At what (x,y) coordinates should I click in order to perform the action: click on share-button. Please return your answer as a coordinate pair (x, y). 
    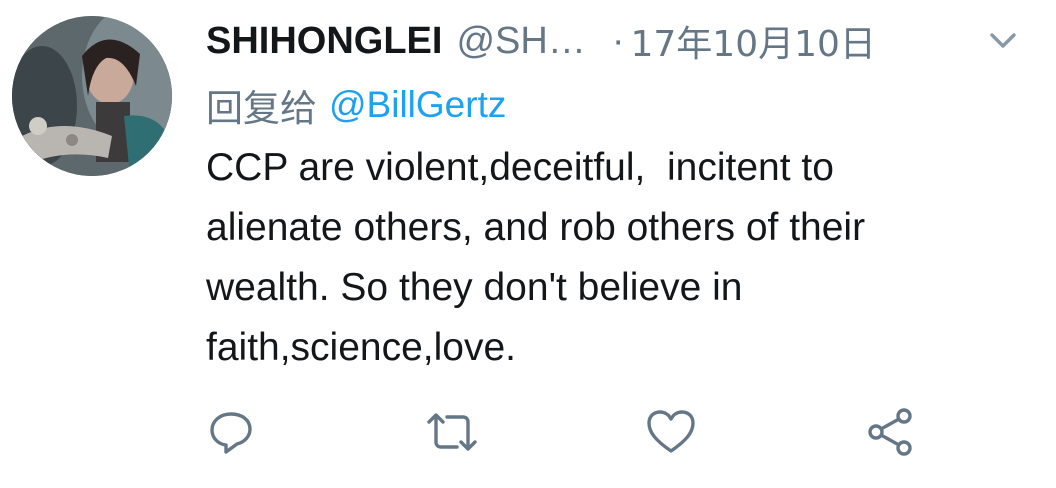
    Looking at the image, I should click on (890, 432).